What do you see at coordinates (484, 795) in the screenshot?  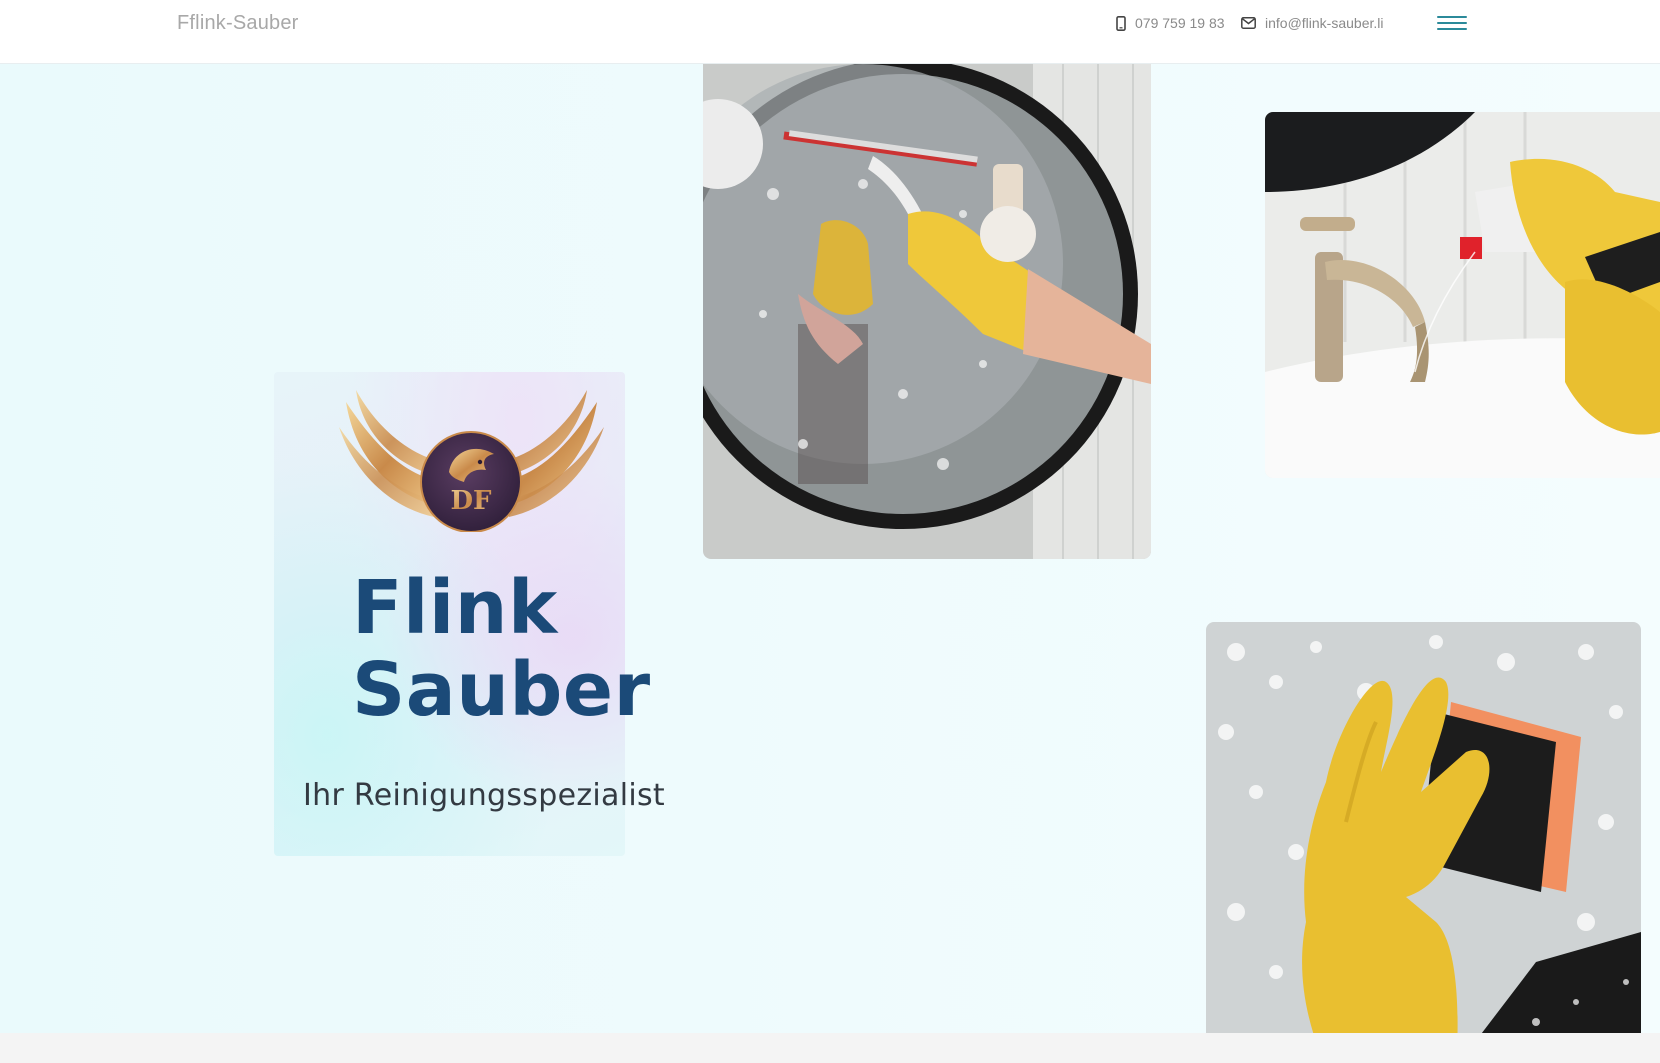 I see `hero-subtitle: Ihr Reinigungsspezialist` at bounding box center [484, 795].